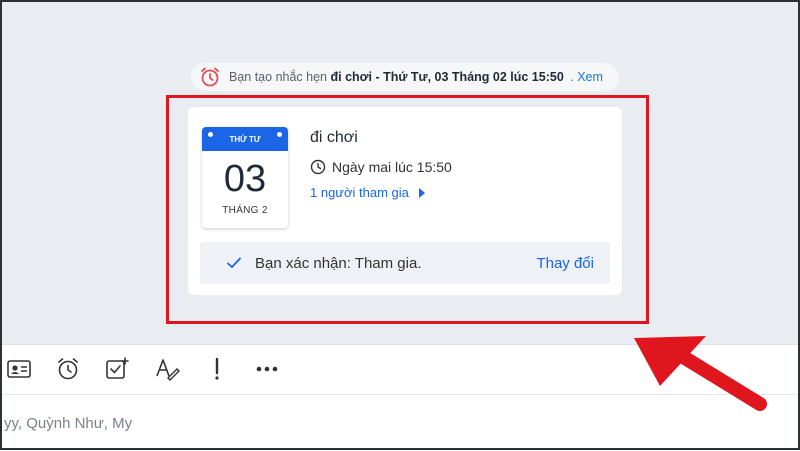  What do you see at coordinates (400, 422) in the screenshot?
I see `message-input-area: yy, Quỳnh Như, My` at bounding box center [400, 422].